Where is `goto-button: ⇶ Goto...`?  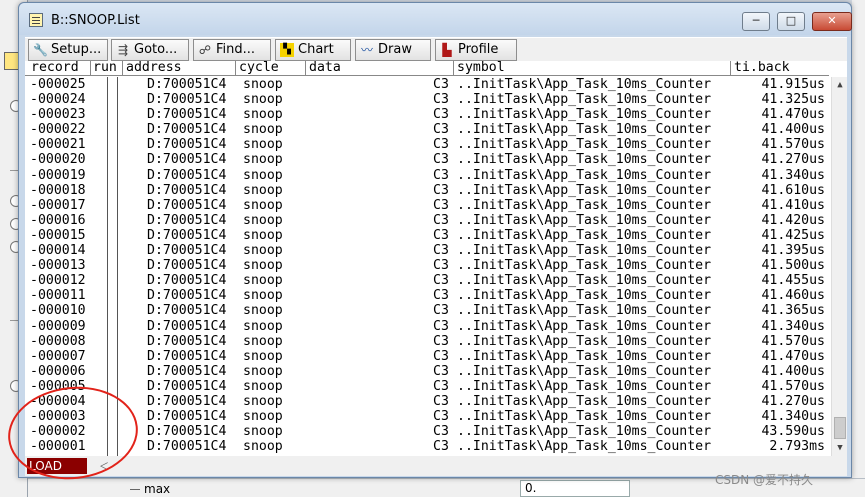 goto-button: ⇶ Goto... is located at coordinates (150, 50).